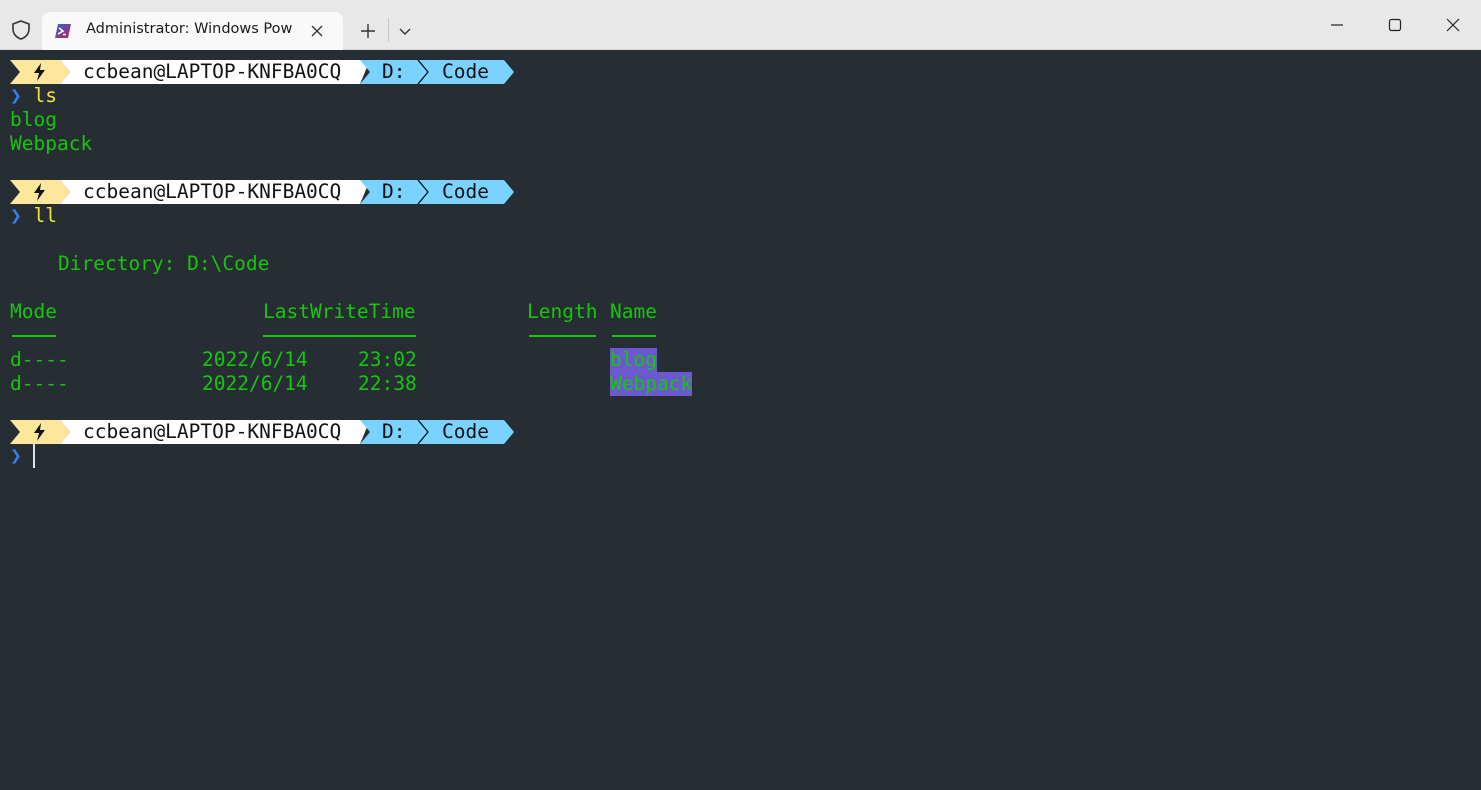  What do you see at coordinates (339, 311) in the screenshot?
I see `header-lastwritetime: LastWriteTime` at bounding box center [339, 311].